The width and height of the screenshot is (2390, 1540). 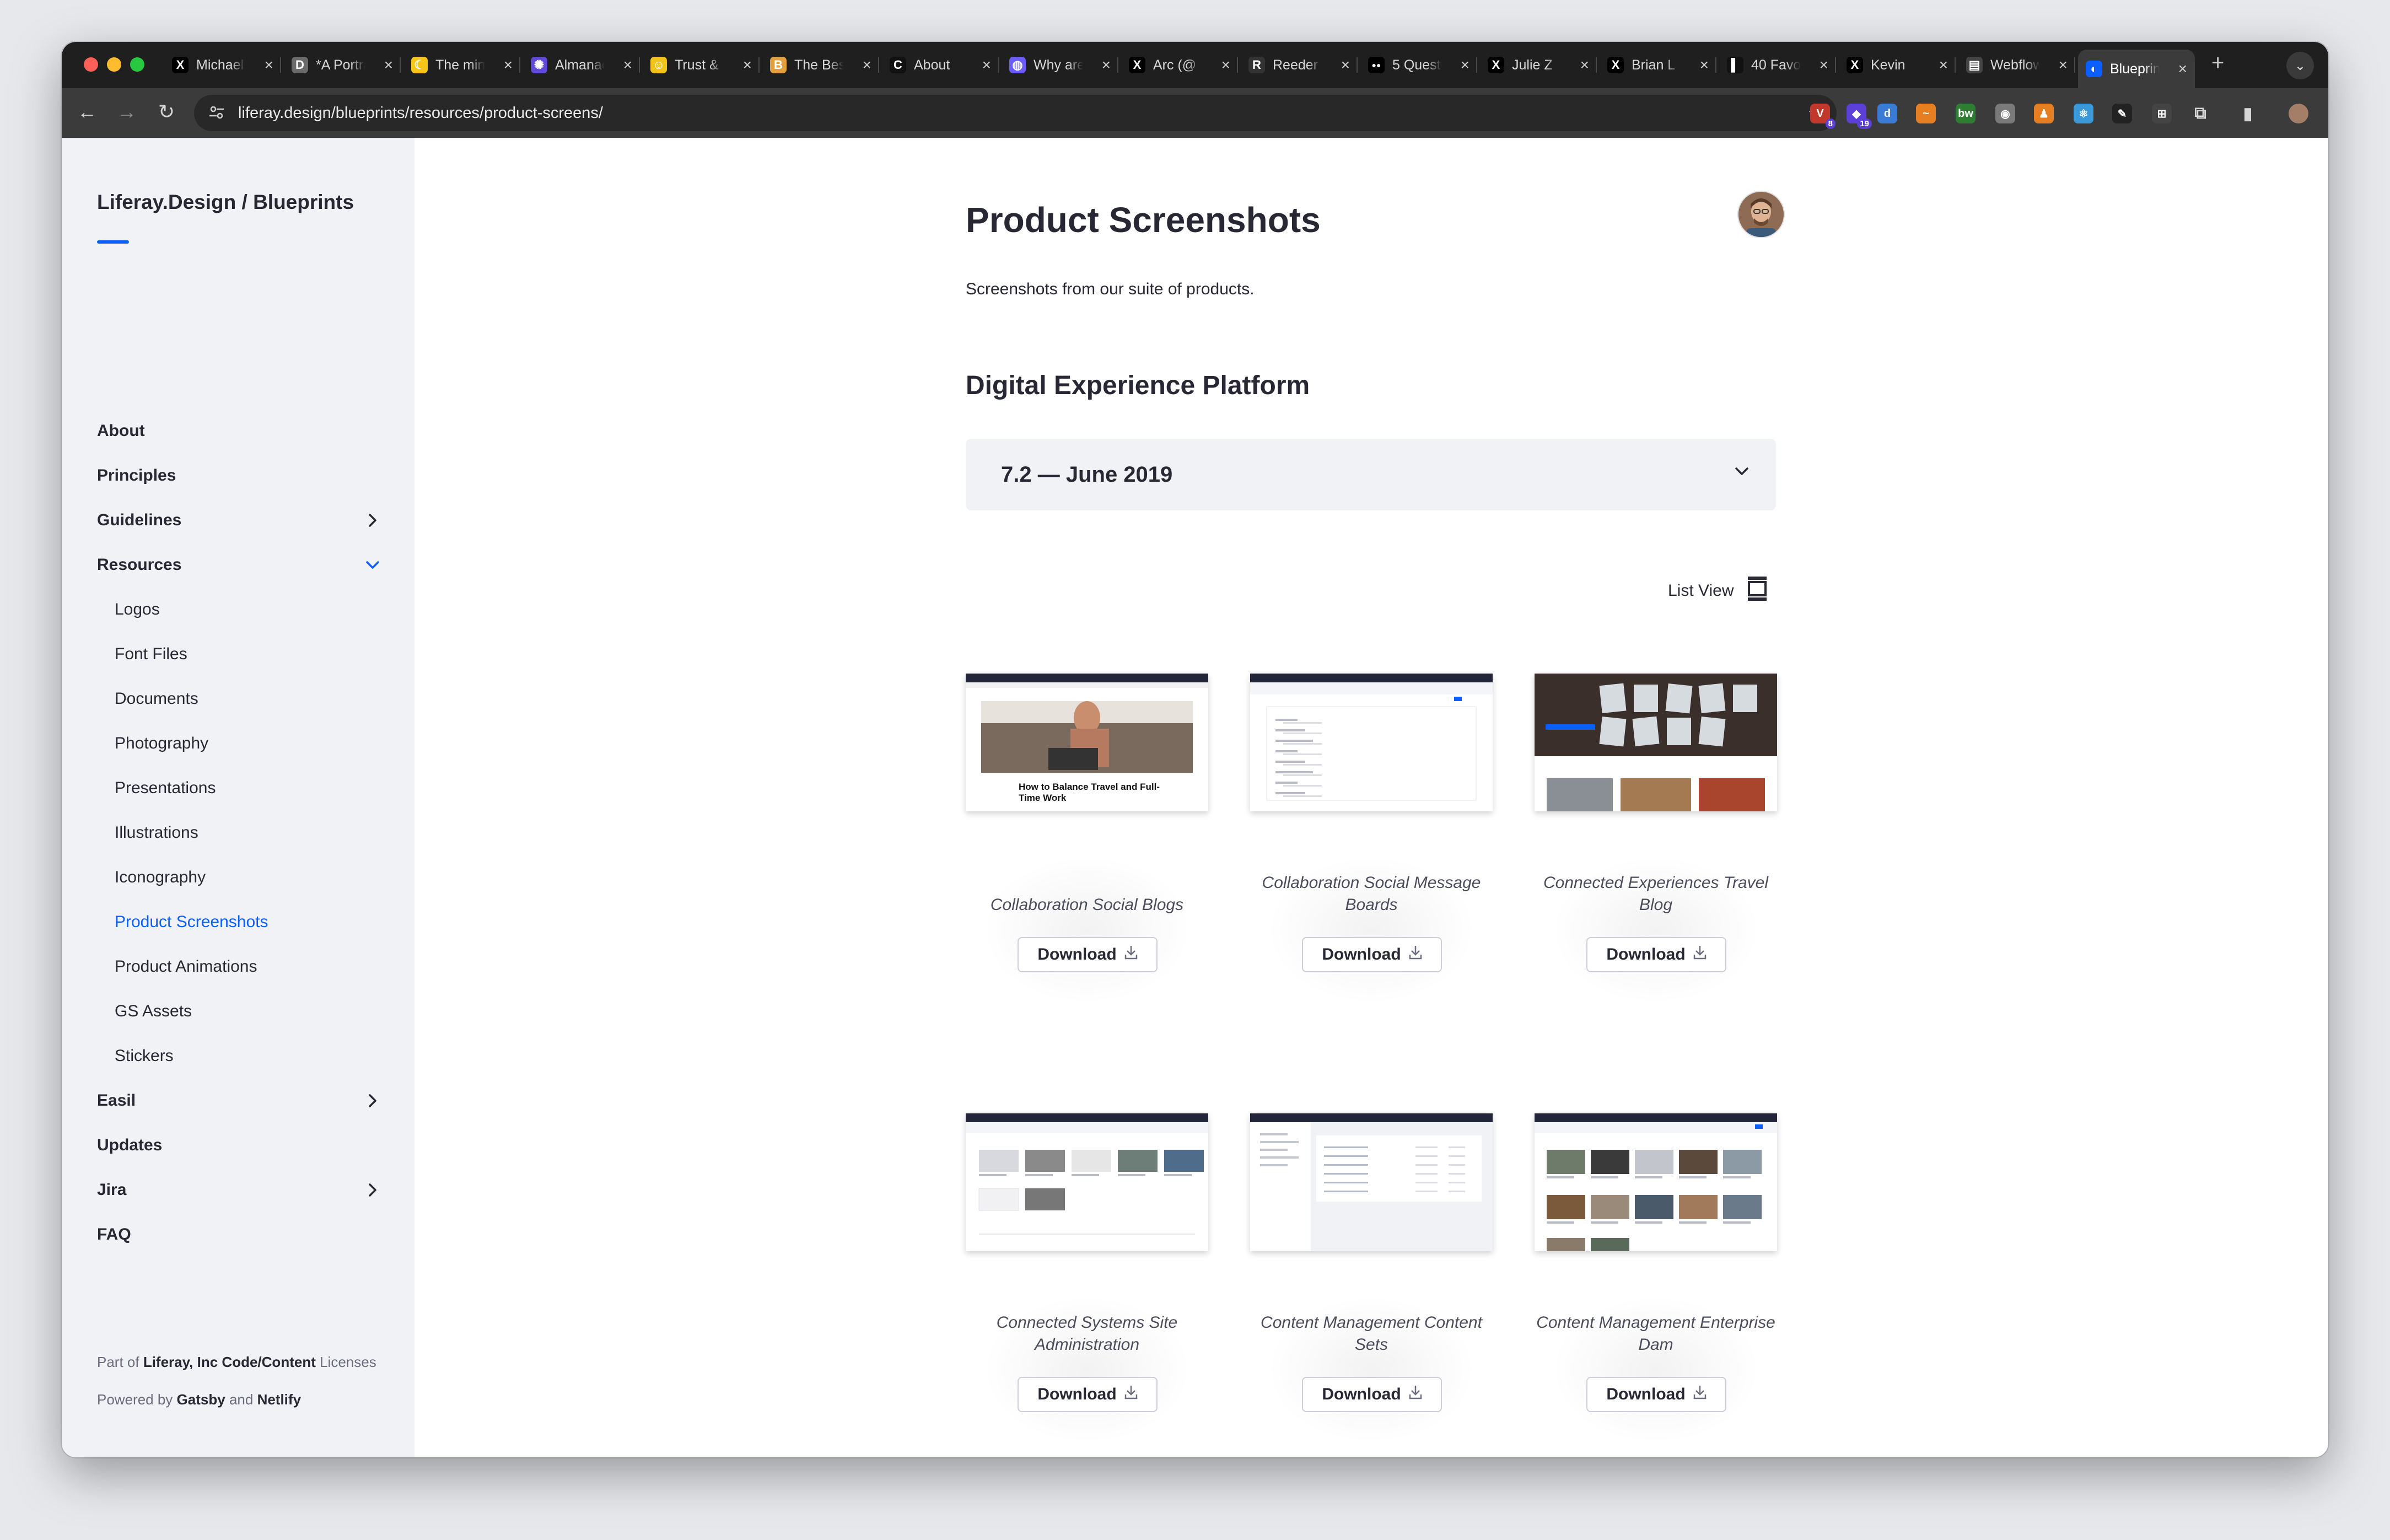 What do you see at coordinates (240, 476) in the screenshot?
I see `sidebar-item-principles: Principles` at bounding box center [240, 476].